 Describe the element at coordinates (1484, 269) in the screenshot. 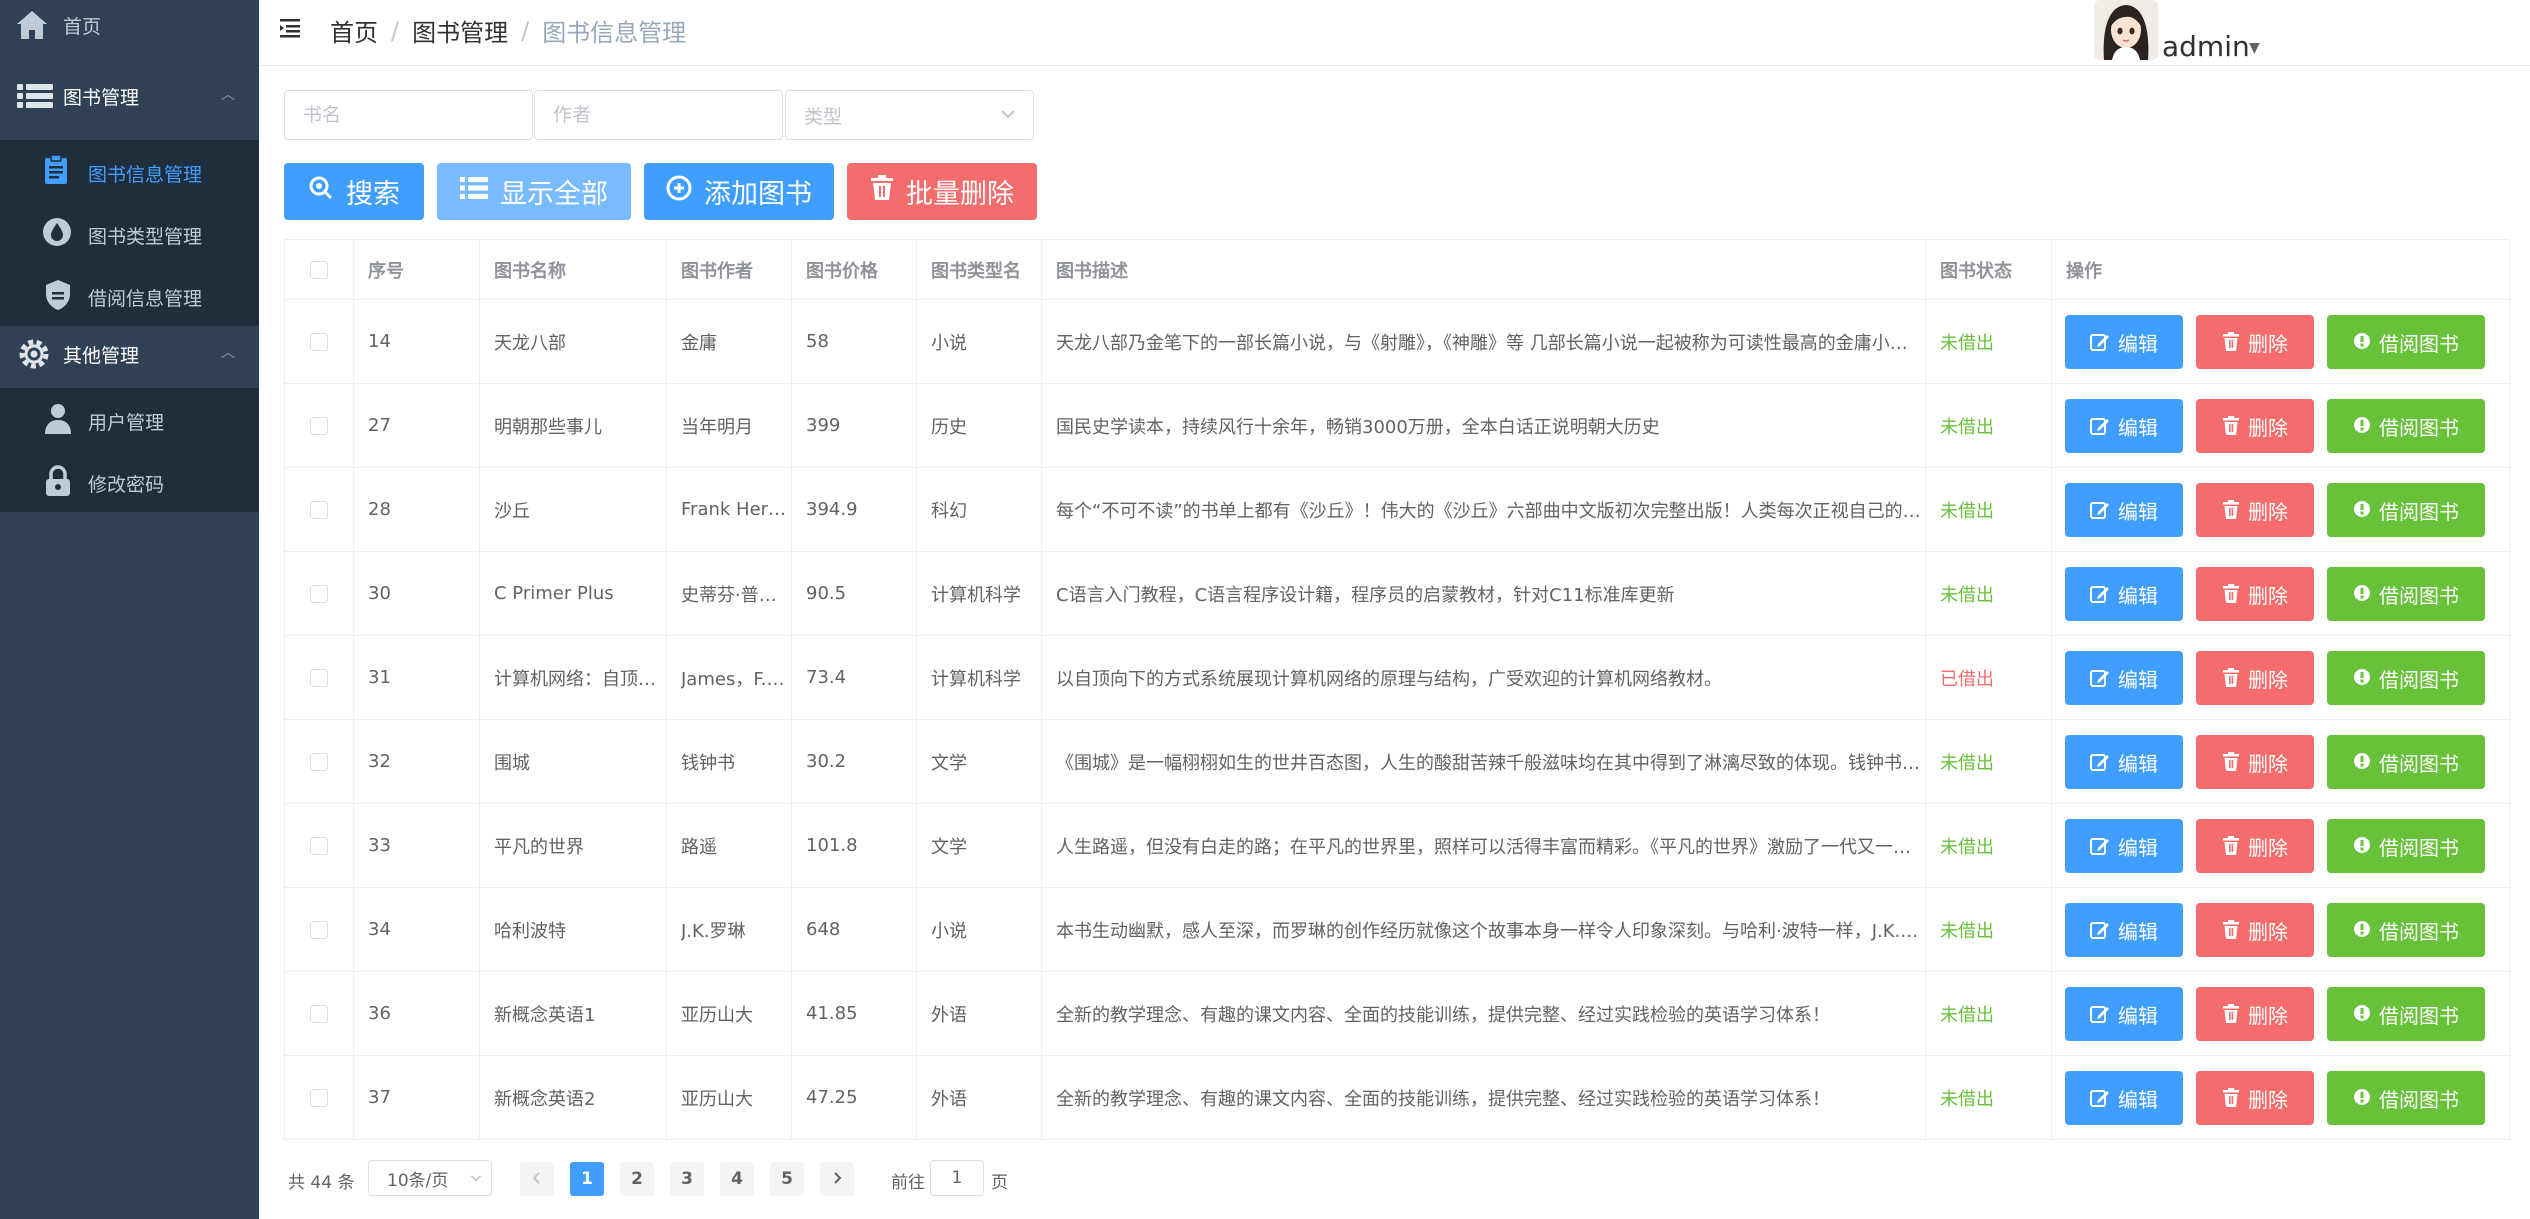

I see `header-cell: 图书描述` at that location.